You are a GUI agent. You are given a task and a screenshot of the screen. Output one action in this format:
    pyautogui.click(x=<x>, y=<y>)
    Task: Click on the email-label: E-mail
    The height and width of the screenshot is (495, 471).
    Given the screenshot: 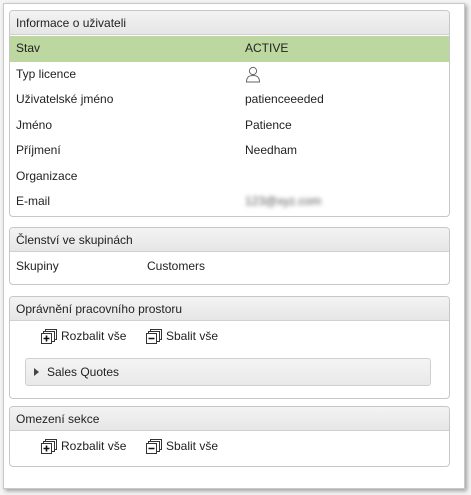 What is the action you would take?
    pyautogui.click(x=33, y=201)
    